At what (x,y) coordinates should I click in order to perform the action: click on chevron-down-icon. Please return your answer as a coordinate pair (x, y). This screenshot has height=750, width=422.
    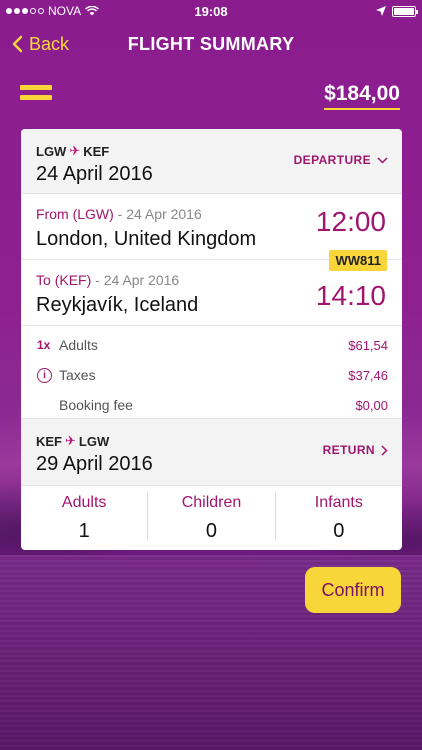
    Looking at the image, I should click on (382, 160).